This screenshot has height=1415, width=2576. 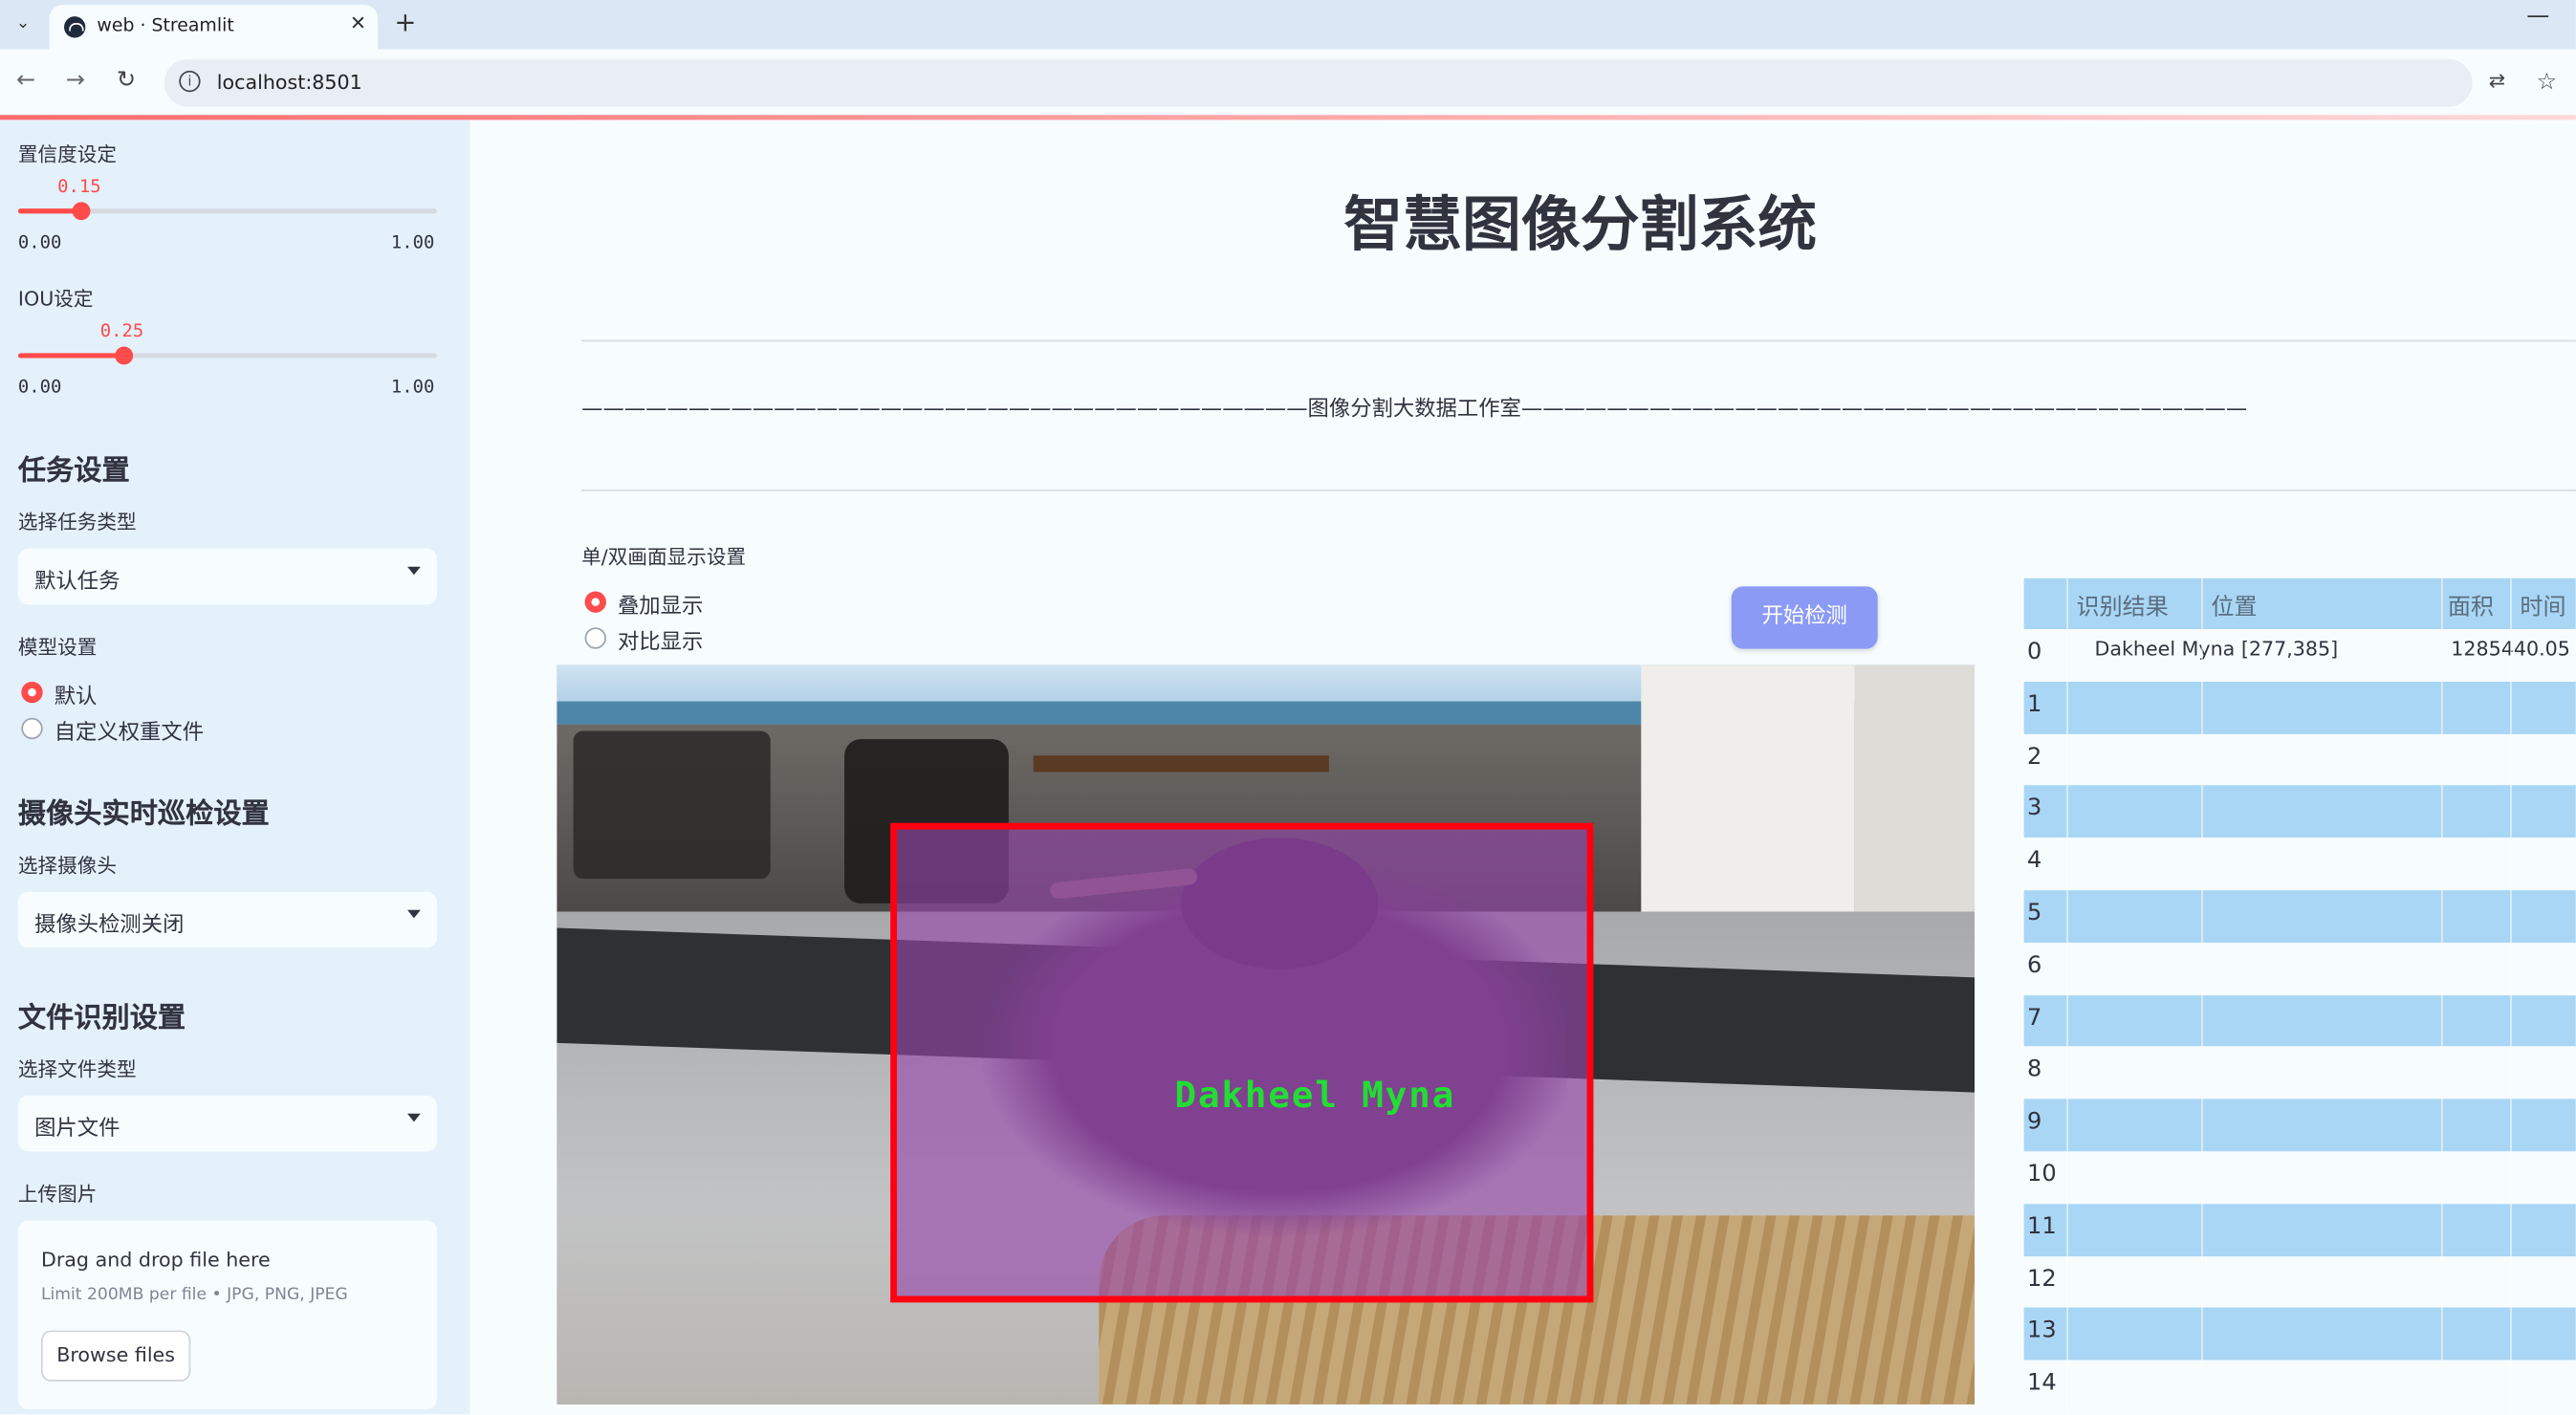 I want to click on new-tab-icon: +, so click(x=405, y=23).